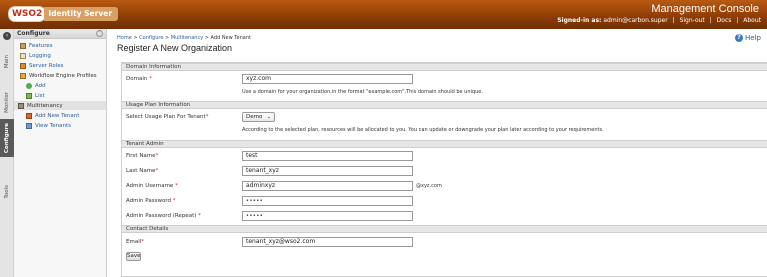 This screenshot has width=767, height=277. I want to click on admin-username-label: Admin Username *, so click(152, 186).